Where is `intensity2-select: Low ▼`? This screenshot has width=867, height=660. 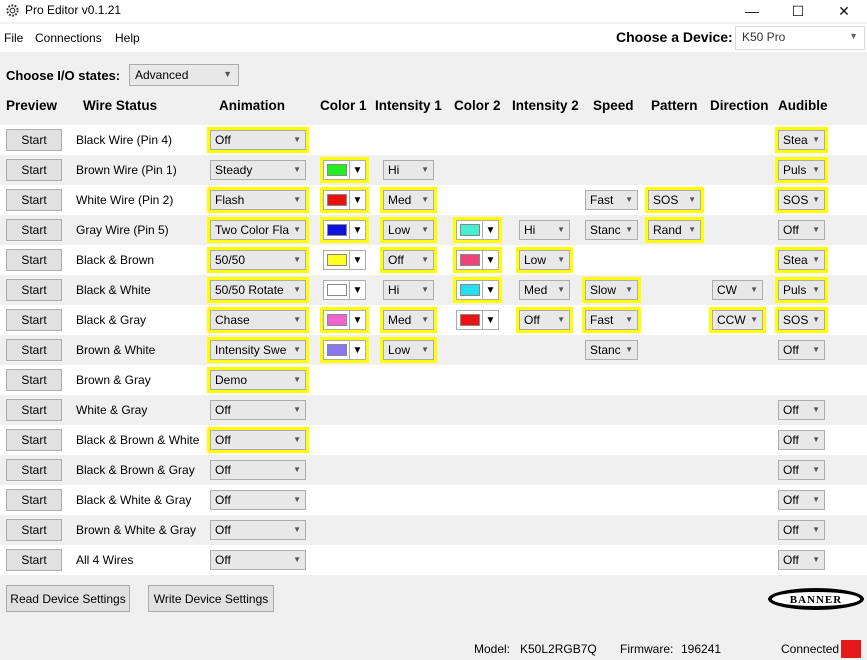
intensity2-select: Low ▼ is located at coordinates (544, 260).